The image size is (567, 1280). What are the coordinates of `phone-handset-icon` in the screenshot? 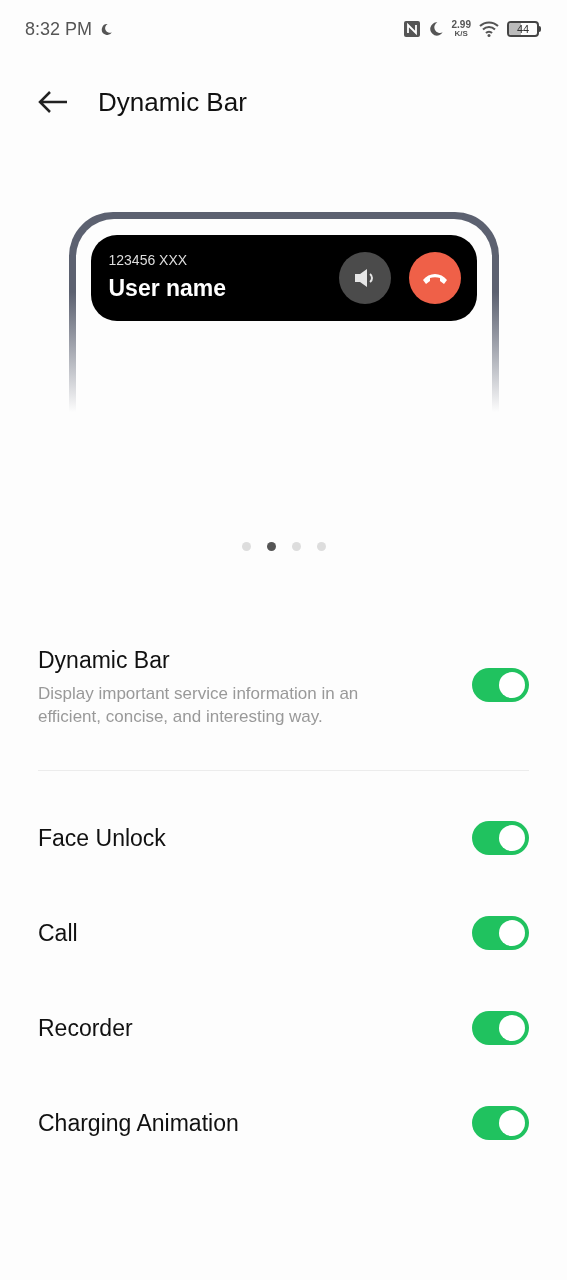 It's located at (434, 278).